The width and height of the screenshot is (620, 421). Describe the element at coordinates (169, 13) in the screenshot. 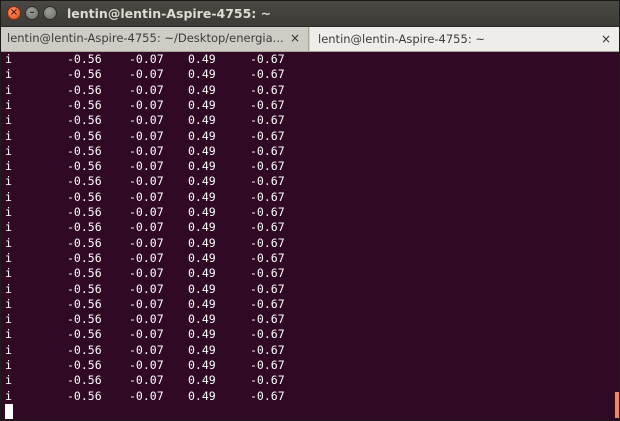

I see `window-title: lentin@lentin-Aspire-4755: ~` at that location.